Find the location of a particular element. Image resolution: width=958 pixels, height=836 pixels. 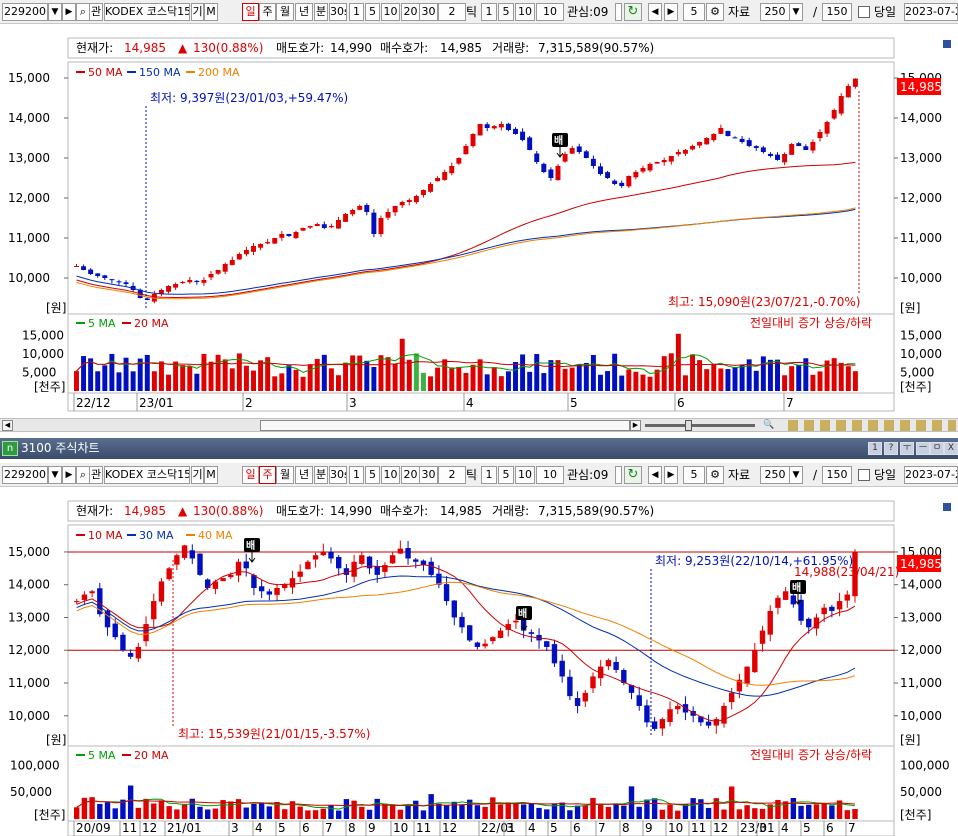

bot-data-count-select: 250 is located at coordinates (775, 475).